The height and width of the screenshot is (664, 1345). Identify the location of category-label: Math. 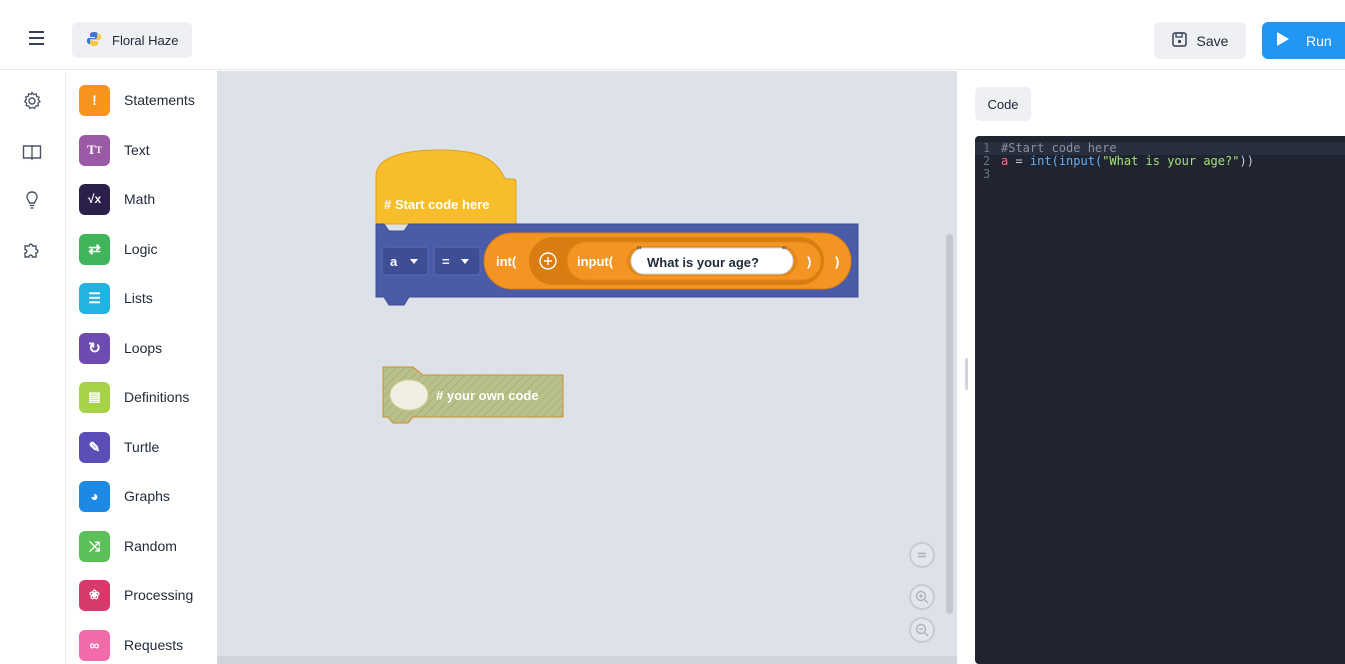
(140, 199).